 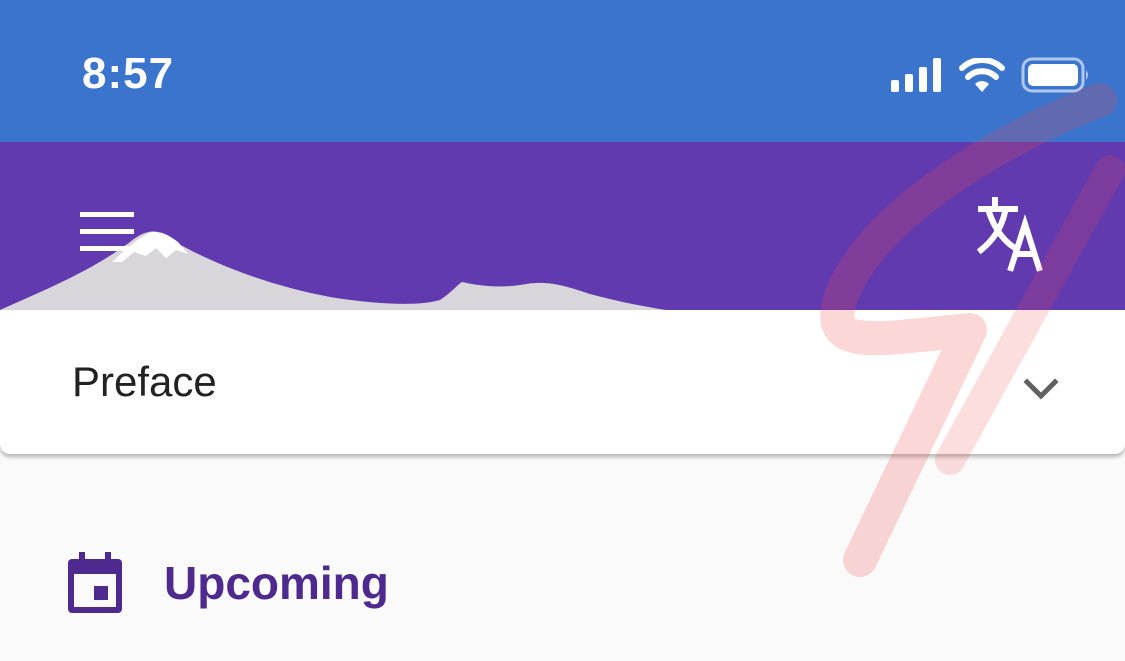 What do you see at coordinates (1009, 234) in the screenshot?
I see `translate-icon` at bounding box center [1009, 234].